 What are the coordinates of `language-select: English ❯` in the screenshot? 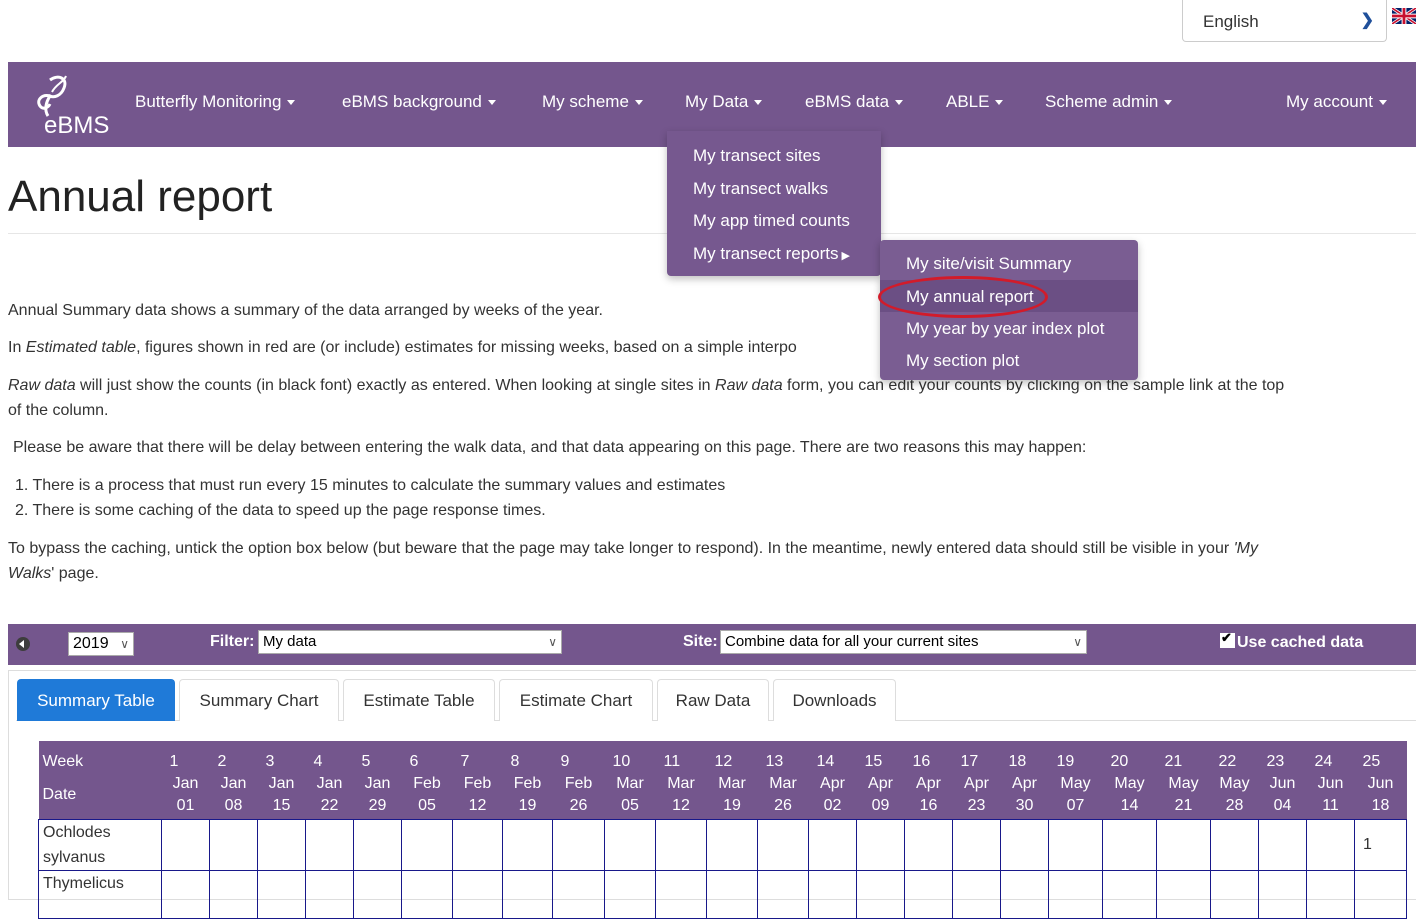 It's located at (1284, 21).